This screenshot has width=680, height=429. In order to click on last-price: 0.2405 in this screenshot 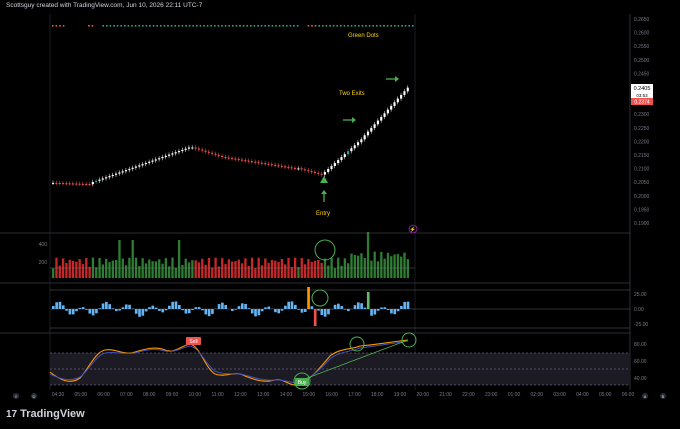, I will do `click(642, 89)`.